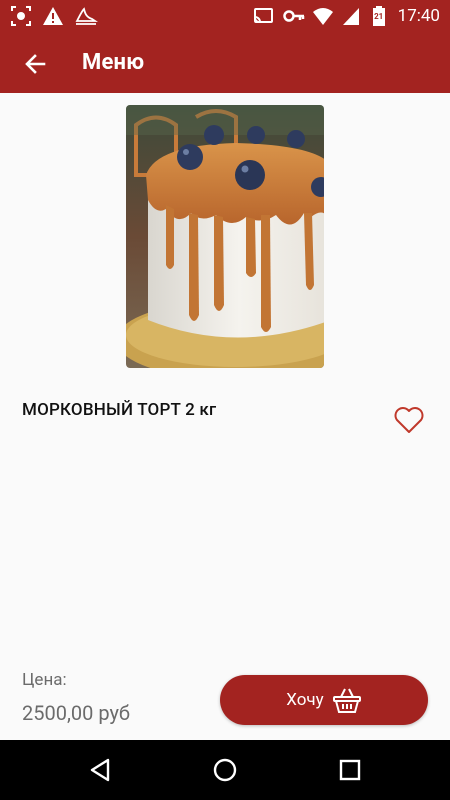 The width and height of the screenshot is (450, 800). I want to click on nav-home-icon, so click(225, 770).